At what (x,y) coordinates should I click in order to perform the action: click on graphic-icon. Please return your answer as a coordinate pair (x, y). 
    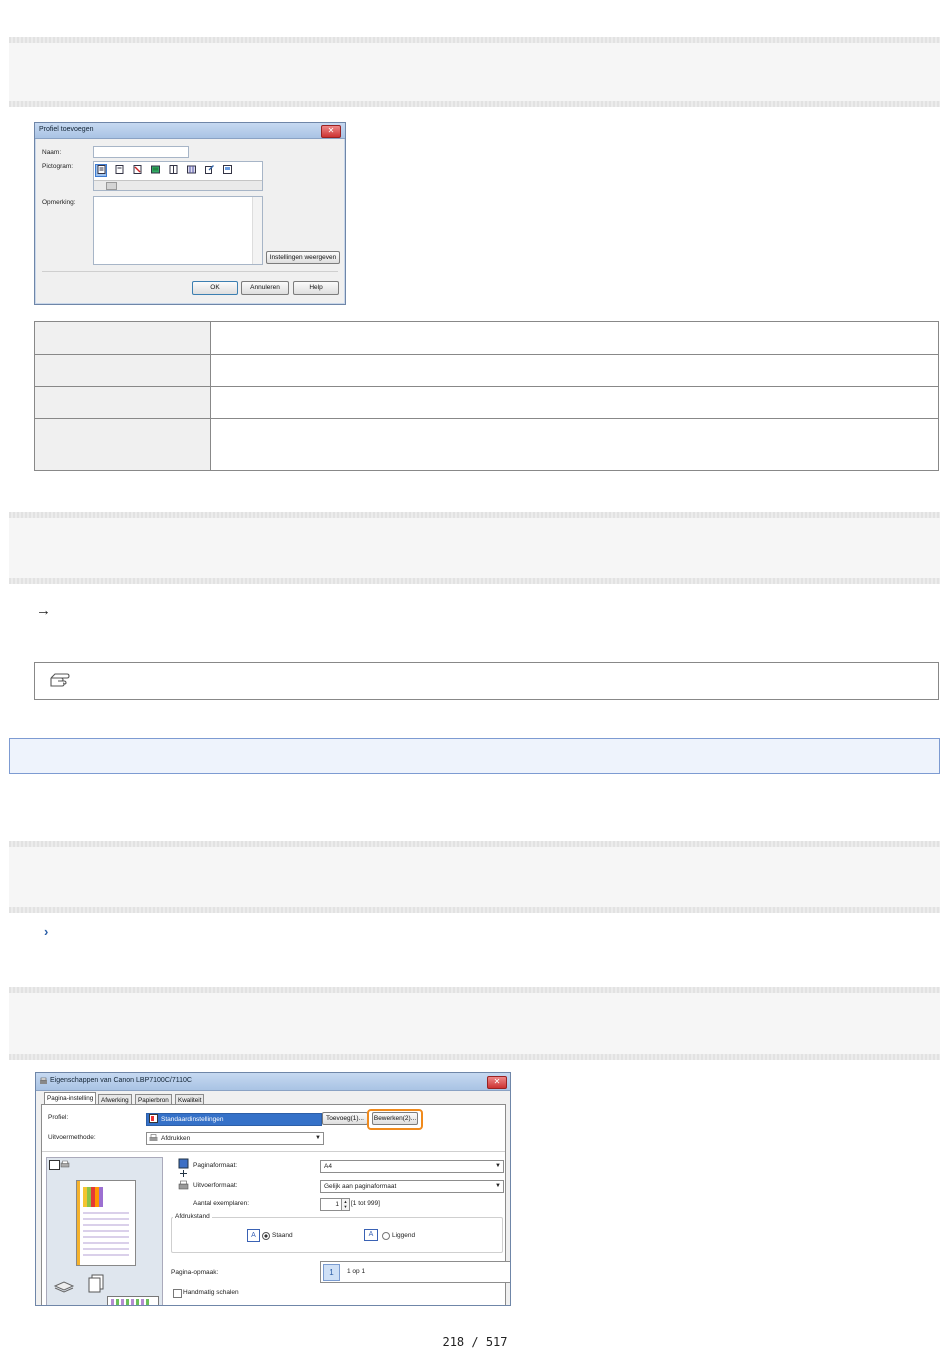
    Looking at the image, I should click on (137, 169).